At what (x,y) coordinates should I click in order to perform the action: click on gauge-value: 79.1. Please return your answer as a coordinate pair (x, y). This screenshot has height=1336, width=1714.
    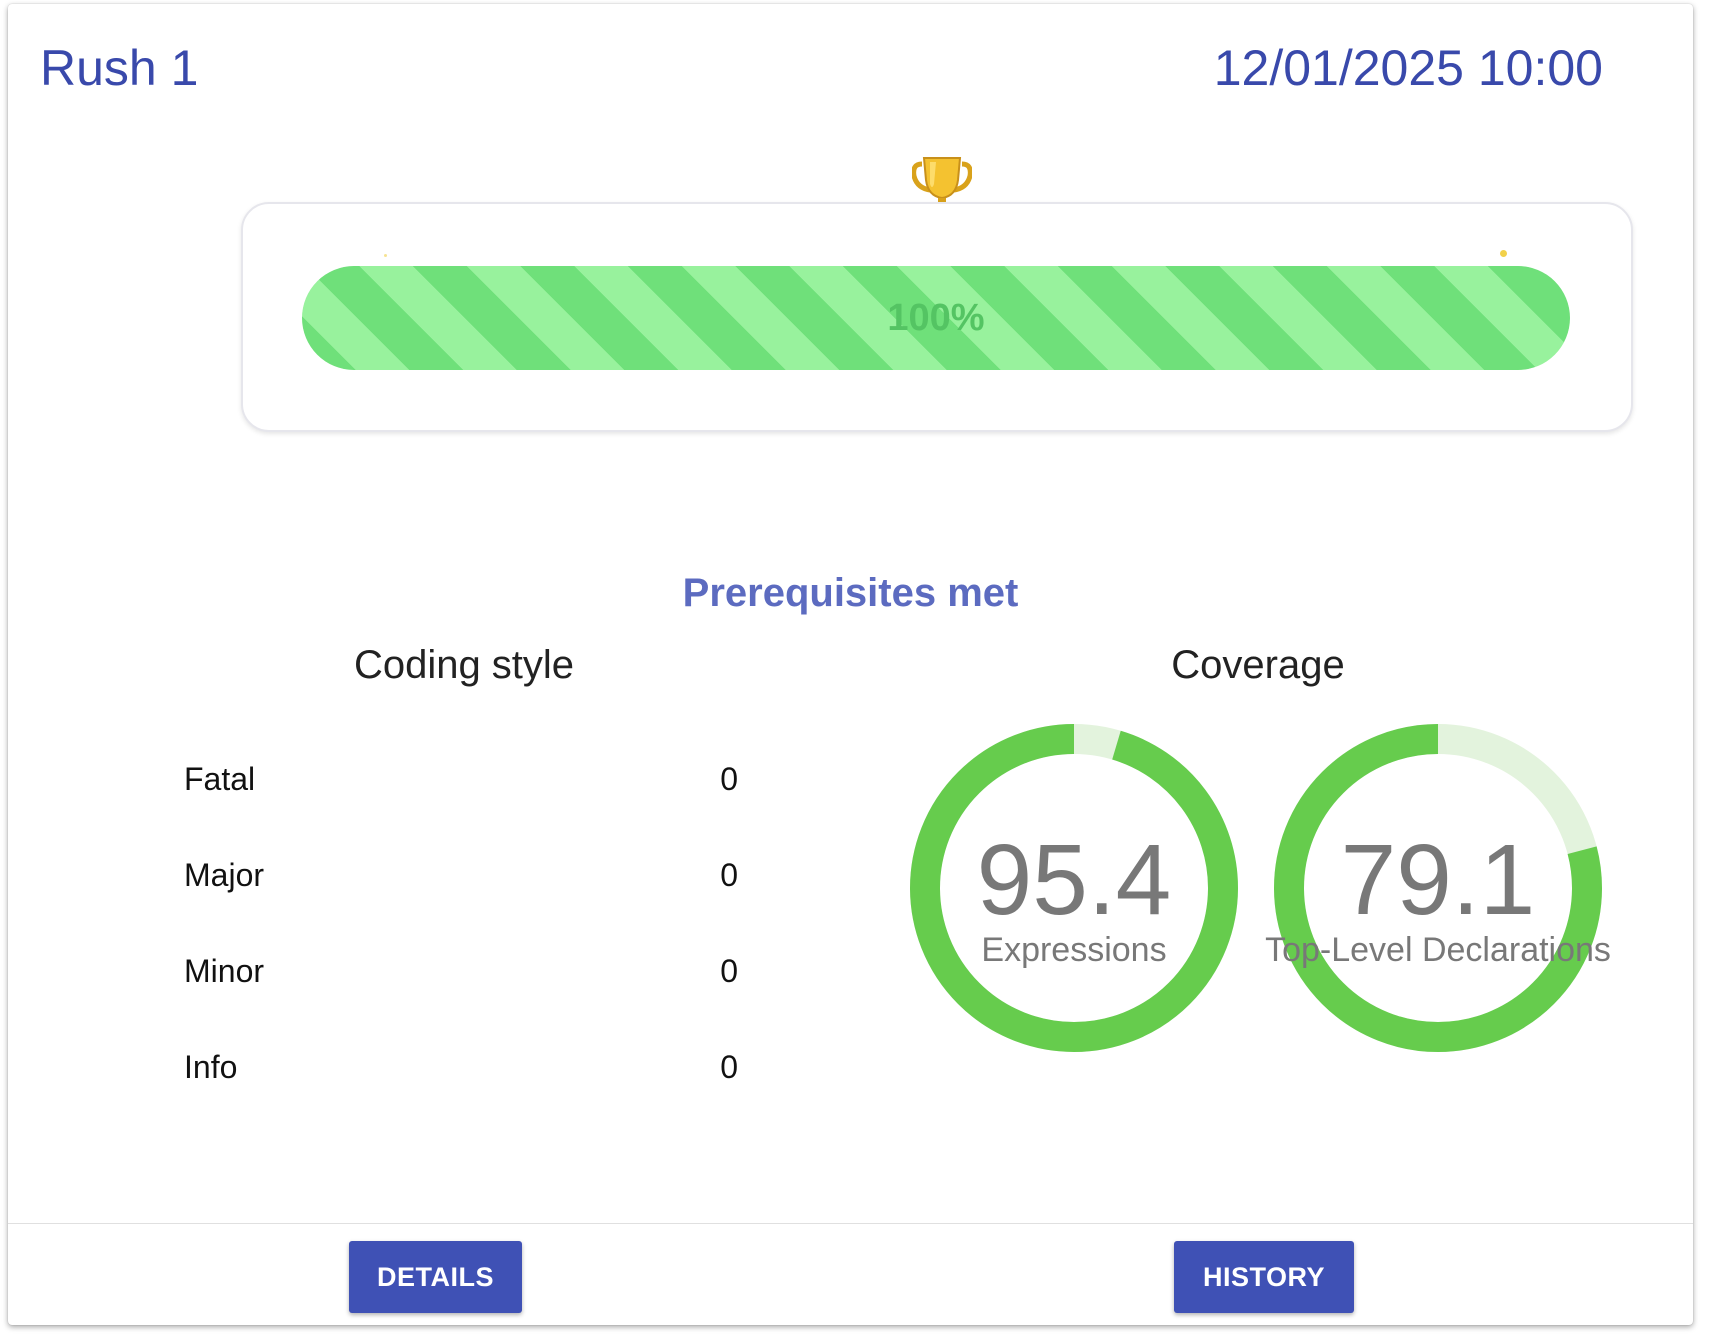
    Looking at the image, I should click on (1438, 880).